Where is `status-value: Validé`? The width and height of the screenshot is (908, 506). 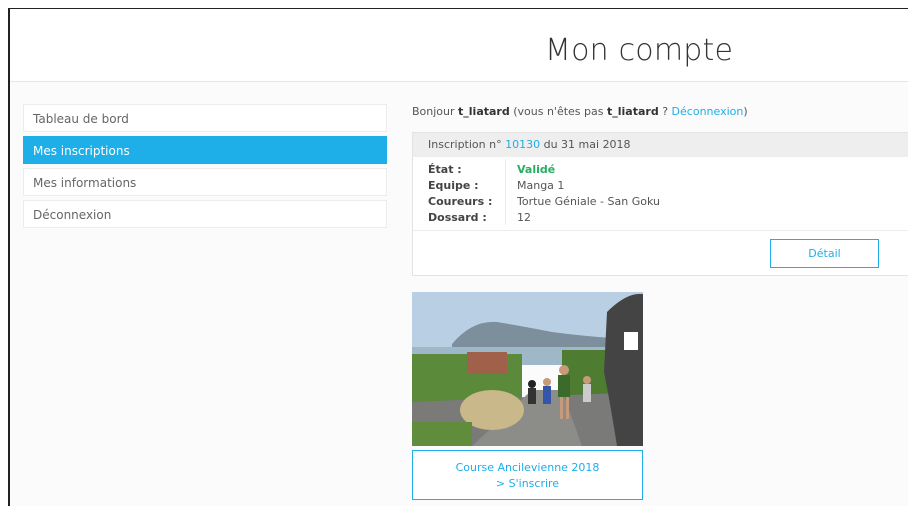
status-value: Validé is located at coordinates (536, 169).